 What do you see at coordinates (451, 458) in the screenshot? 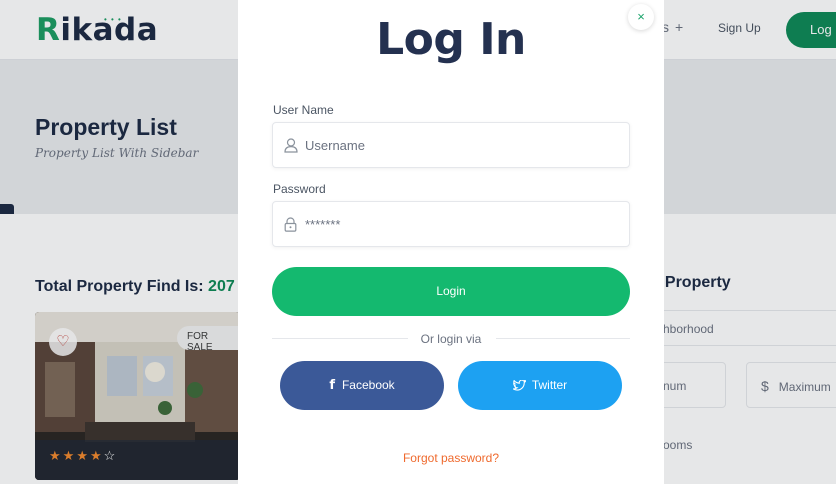
I see `forgot-password-link: Forgot password?` at bounding box center [451, 458].